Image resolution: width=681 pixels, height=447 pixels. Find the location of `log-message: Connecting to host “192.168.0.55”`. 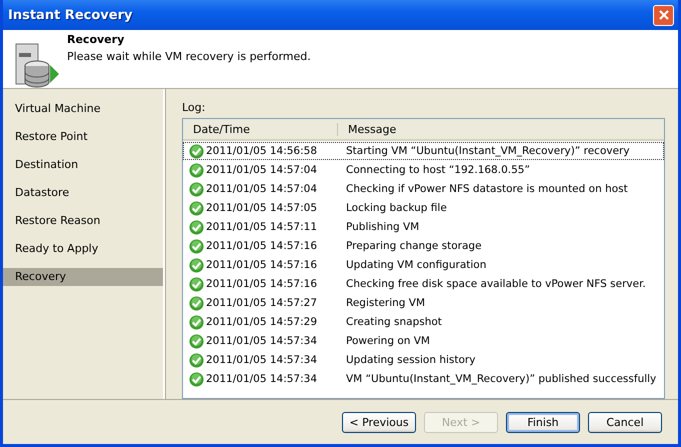

log-message: Connecting to host “192.168.0.55” is located at coordinates (438, 170).